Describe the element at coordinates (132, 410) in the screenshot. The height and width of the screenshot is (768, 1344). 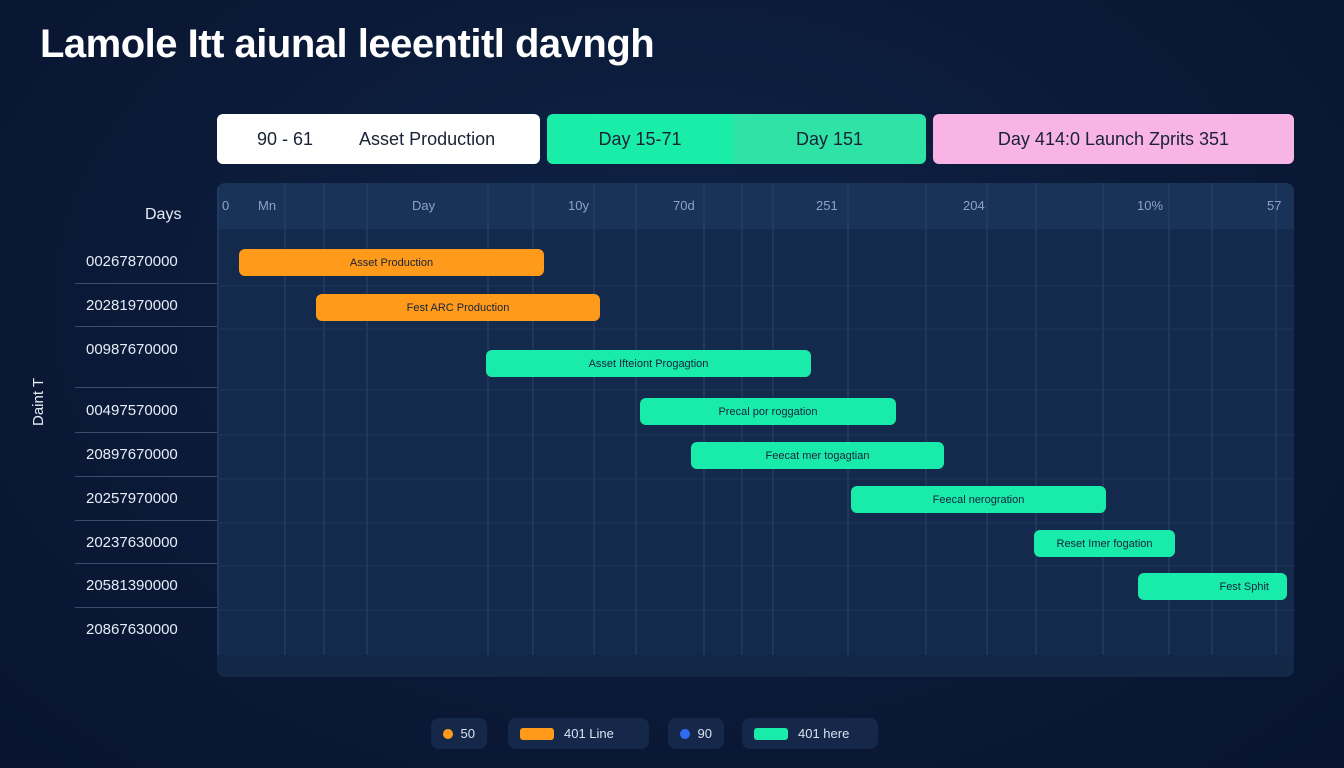
I see `row-label: 00497570000` at that location.